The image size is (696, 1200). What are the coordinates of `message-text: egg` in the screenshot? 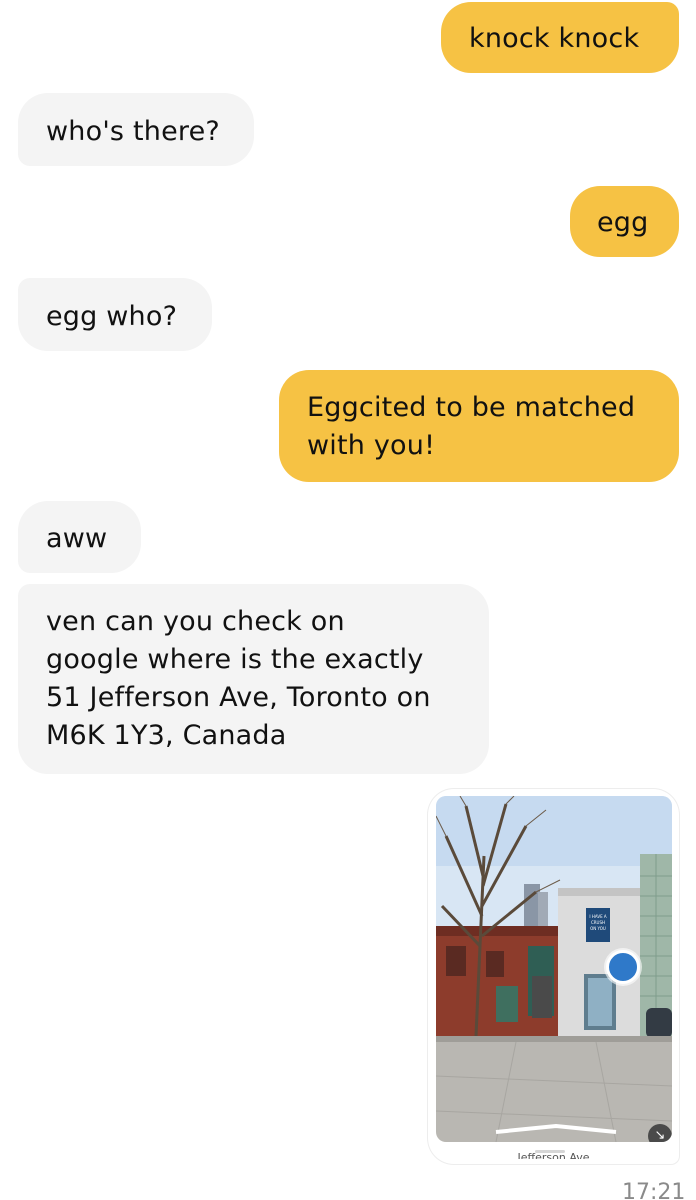 It's located at (623, 222).